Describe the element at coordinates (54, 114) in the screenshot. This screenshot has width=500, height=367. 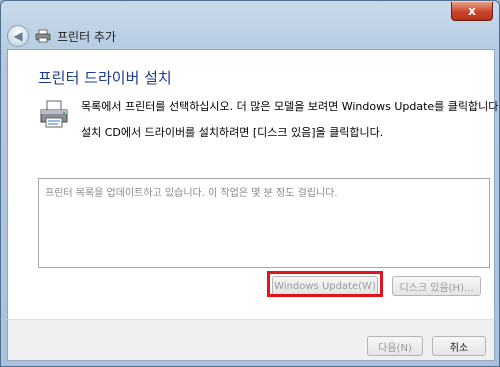
I see `printer-large-icon` at that location.